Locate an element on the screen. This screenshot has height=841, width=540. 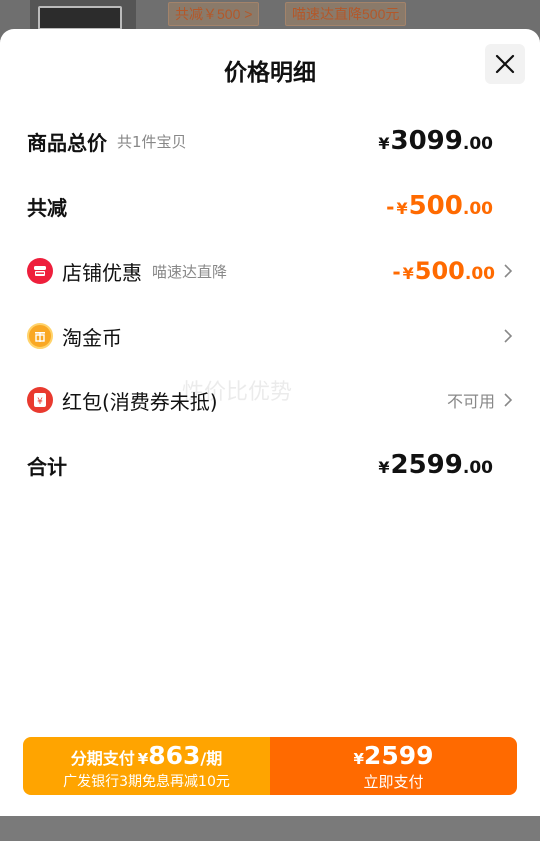
goods-total-label: 商品总价 is located at coordinates (67, 142).